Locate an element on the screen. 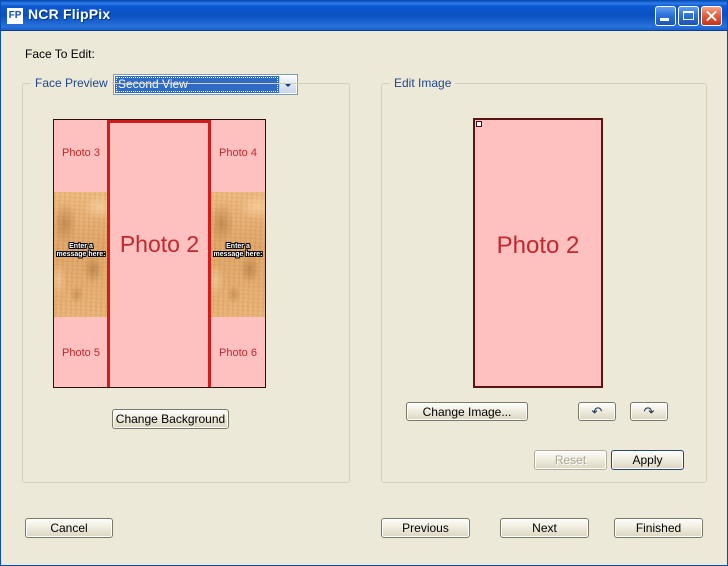 The image size is (728, 566). redo-button: ↷ is located at coordinates (649, 411).